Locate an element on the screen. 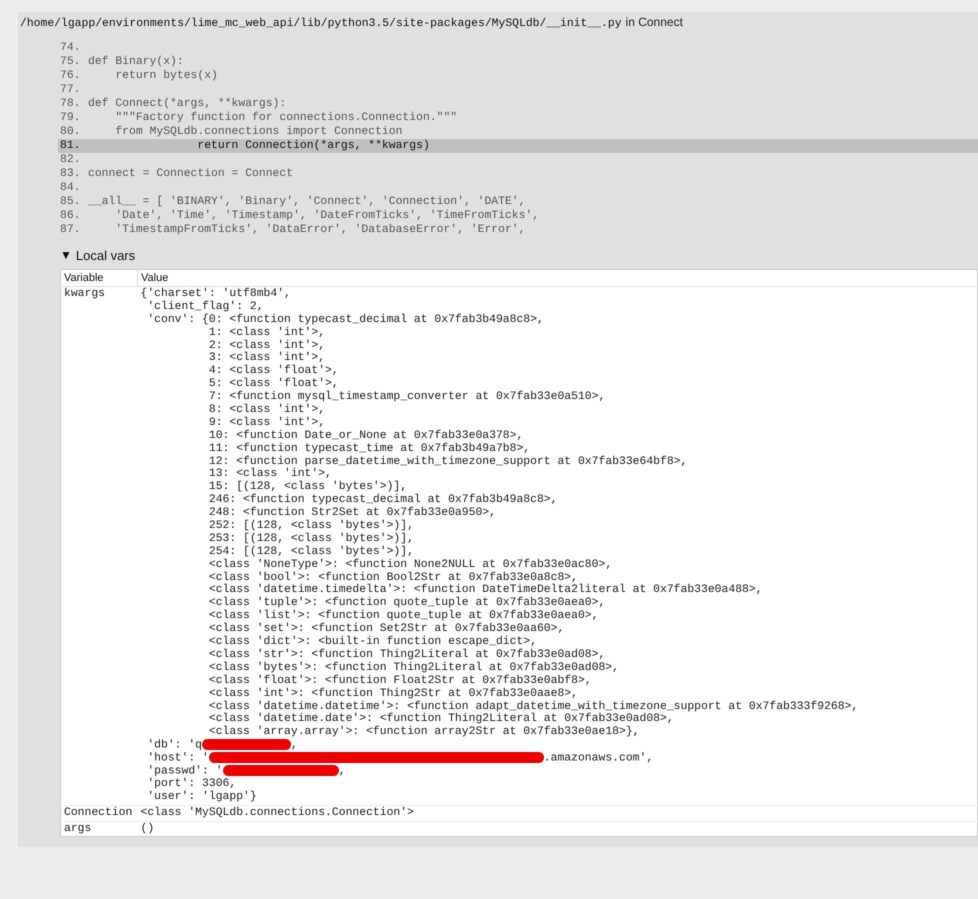 This screenshot has width=978, height=899. line-number: 78. is located at coordinates (70, 104).